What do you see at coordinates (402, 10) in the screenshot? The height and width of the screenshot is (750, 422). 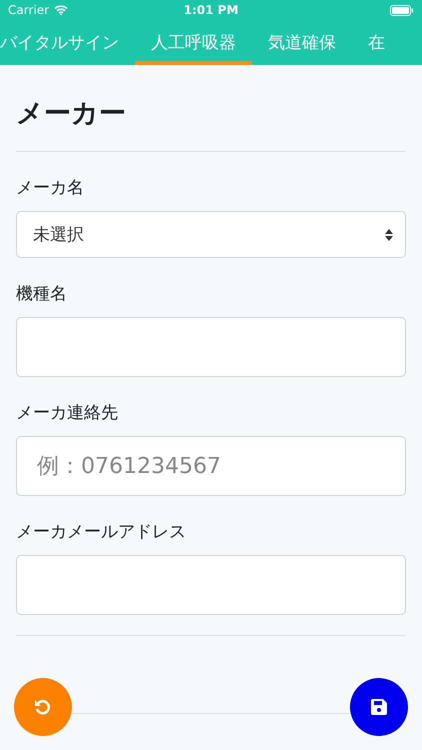 I see `battery-icon` at bounding box center [402, 10].